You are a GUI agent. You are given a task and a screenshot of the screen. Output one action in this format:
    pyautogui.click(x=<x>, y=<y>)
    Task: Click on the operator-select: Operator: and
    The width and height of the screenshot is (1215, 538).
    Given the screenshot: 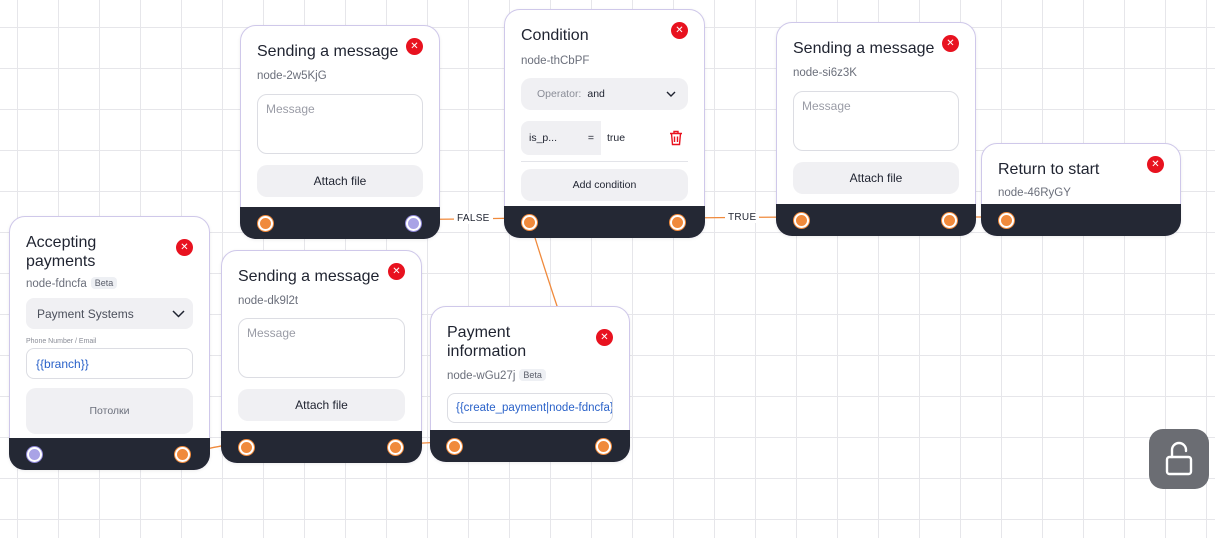 What is the action you would take?
    pyautogui.click(x=604, y=94)
    